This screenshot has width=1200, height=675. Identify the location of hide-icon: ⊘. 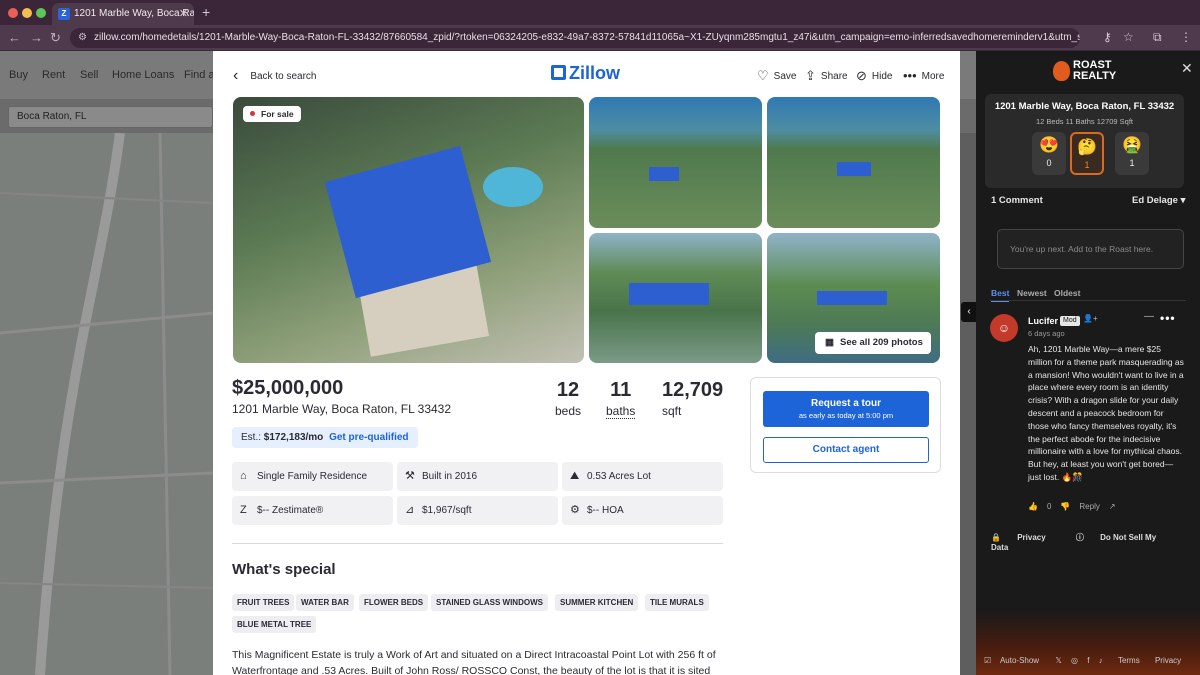
(861, 75).